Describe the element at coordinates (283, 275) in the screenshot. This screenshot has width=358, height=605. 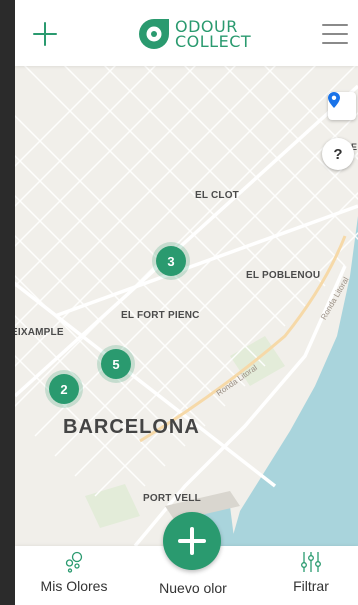
I see `label-el-poblenou: EL POBLENOU` at that location.